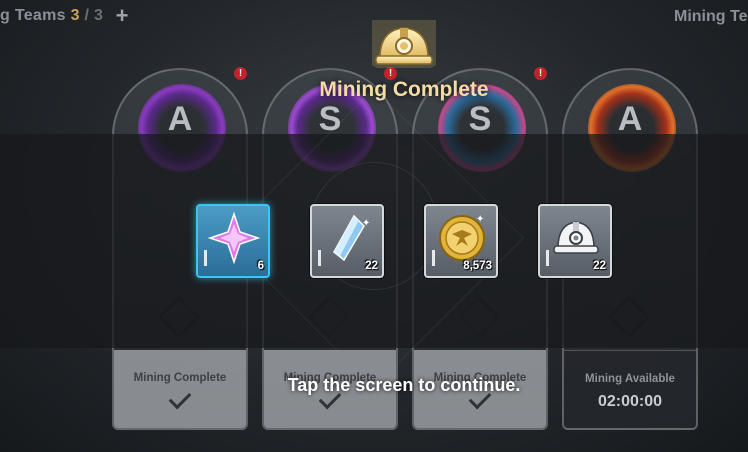 Image resolution: width=748 pixels, height=452 pixels. I want to click on mining-teams-label: g Teams 3 / 3, so click(51, 16).